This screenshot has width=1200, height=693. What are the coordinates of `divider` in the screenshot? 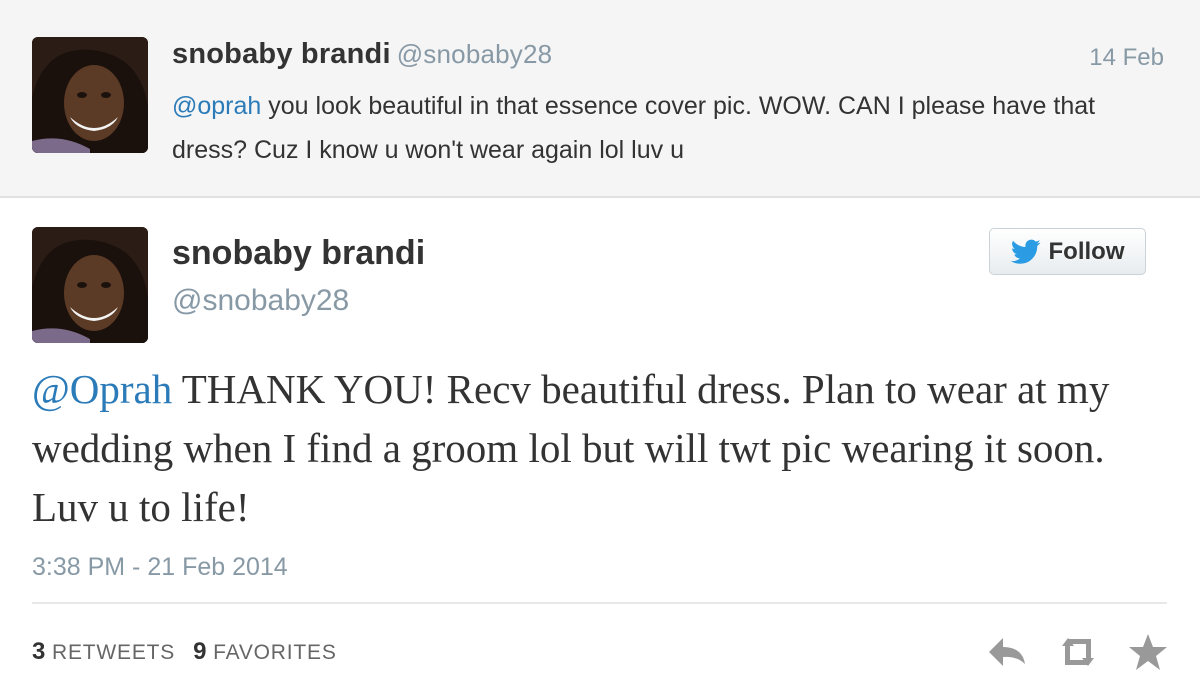 It's located at (599, 603).